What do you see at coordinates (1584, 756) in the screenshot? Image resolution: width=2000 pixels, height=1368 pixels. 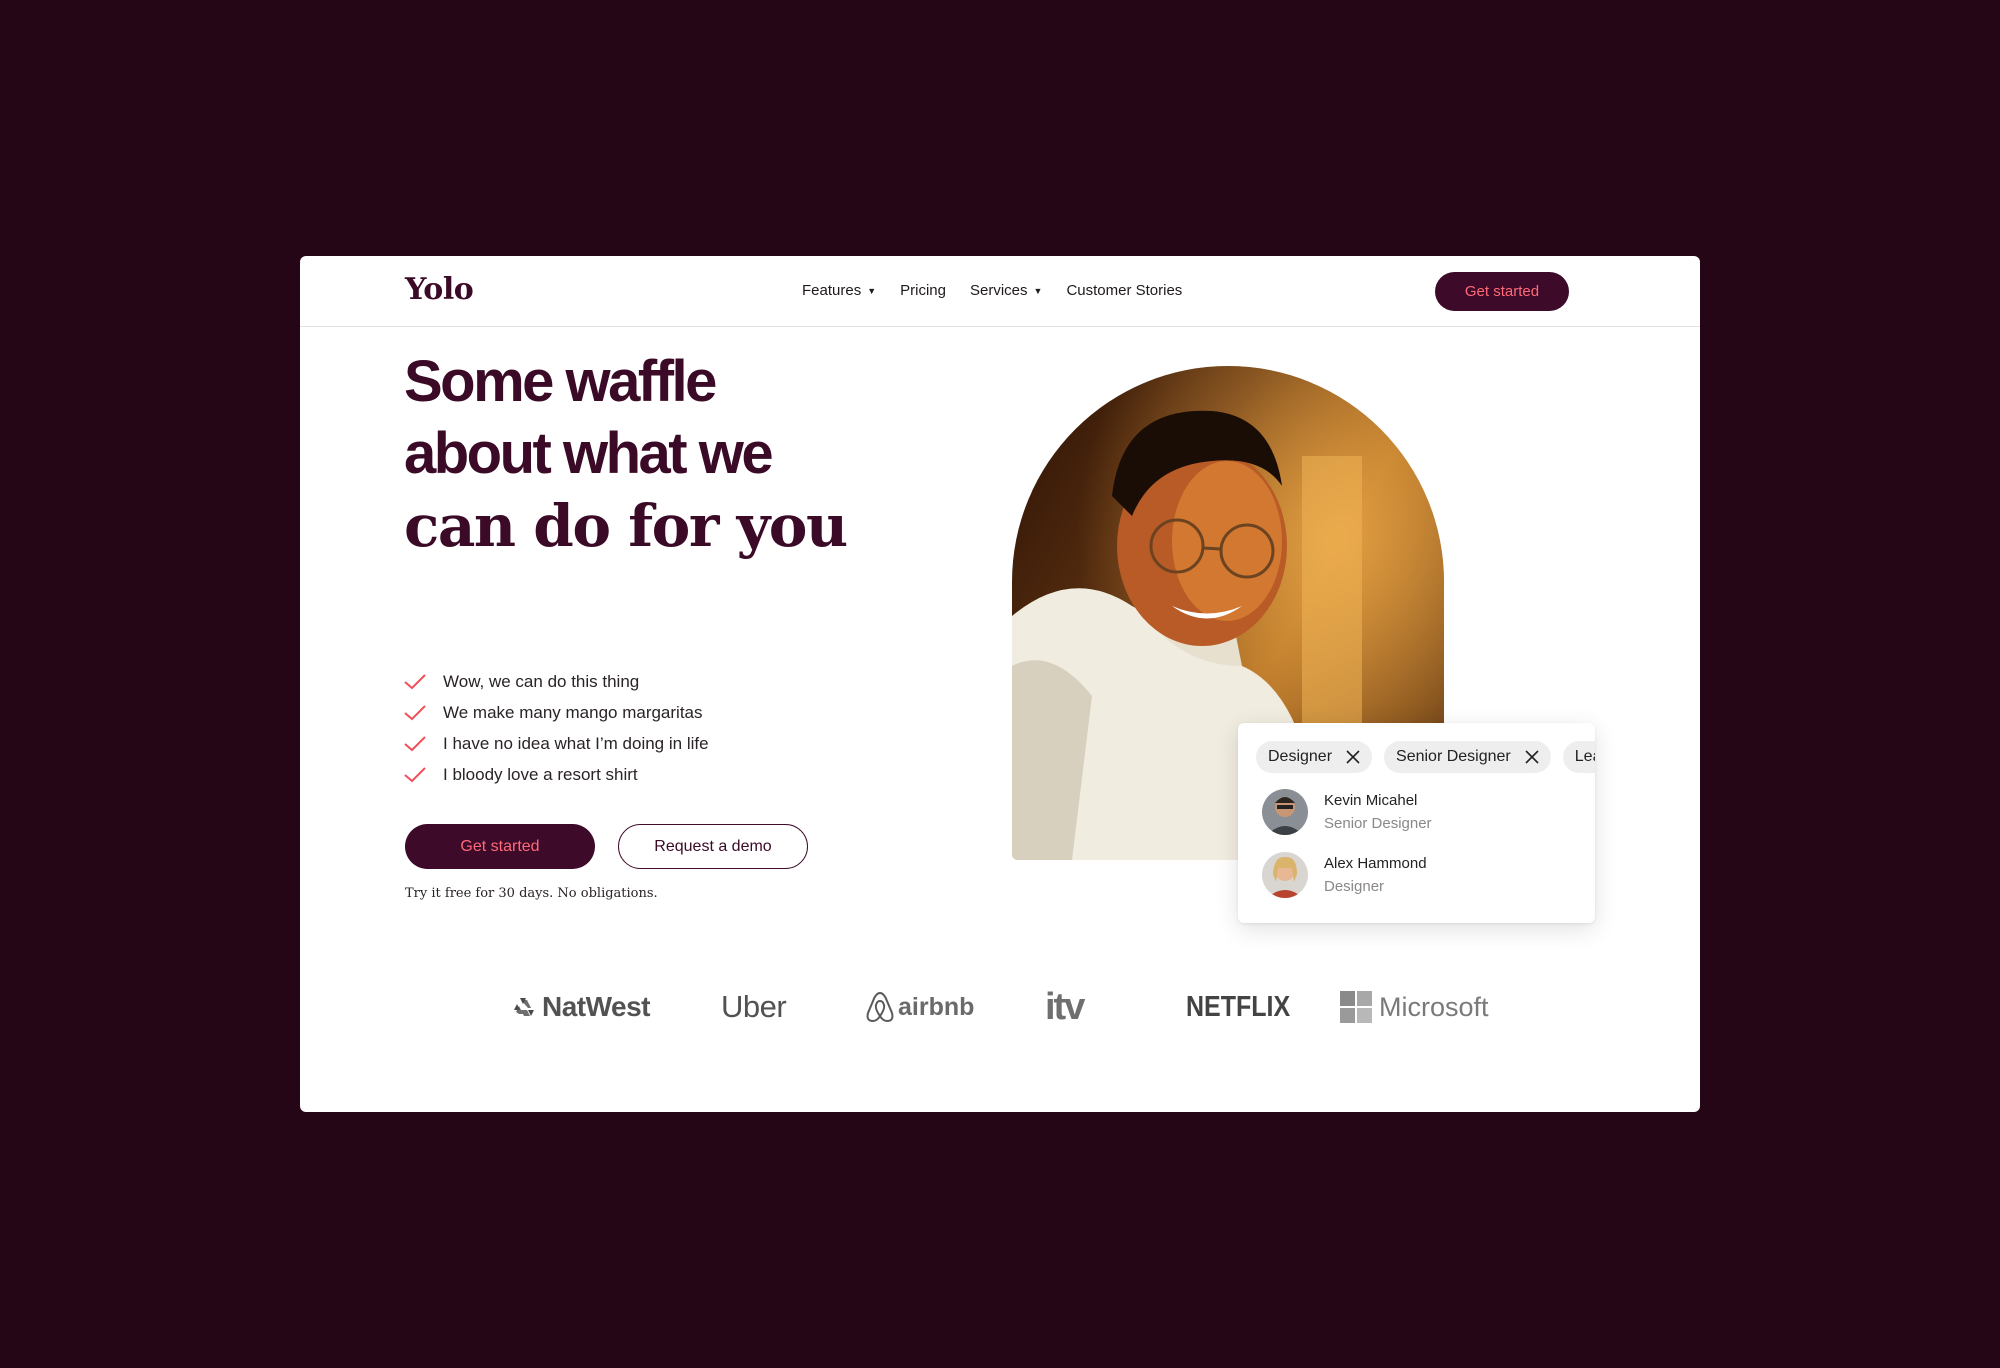 I see `chip-label: Lea` at bounding box center [1584, 756].